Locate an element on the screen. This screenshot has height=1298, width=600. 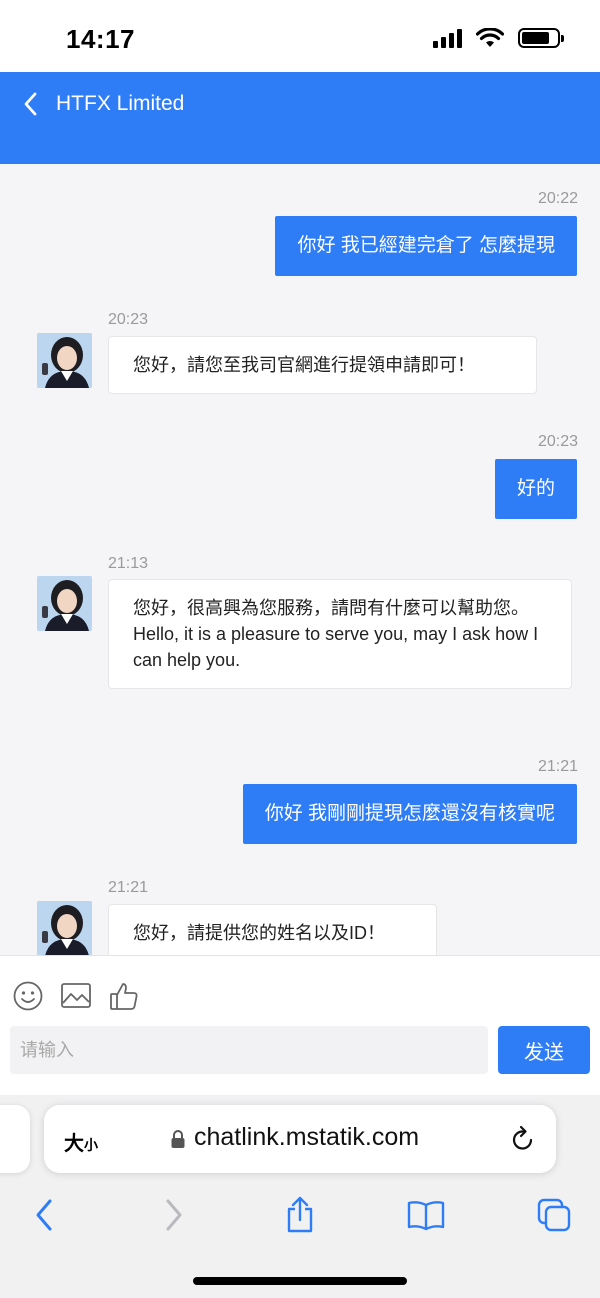
share-icon is located at coordinates (300, 1214).